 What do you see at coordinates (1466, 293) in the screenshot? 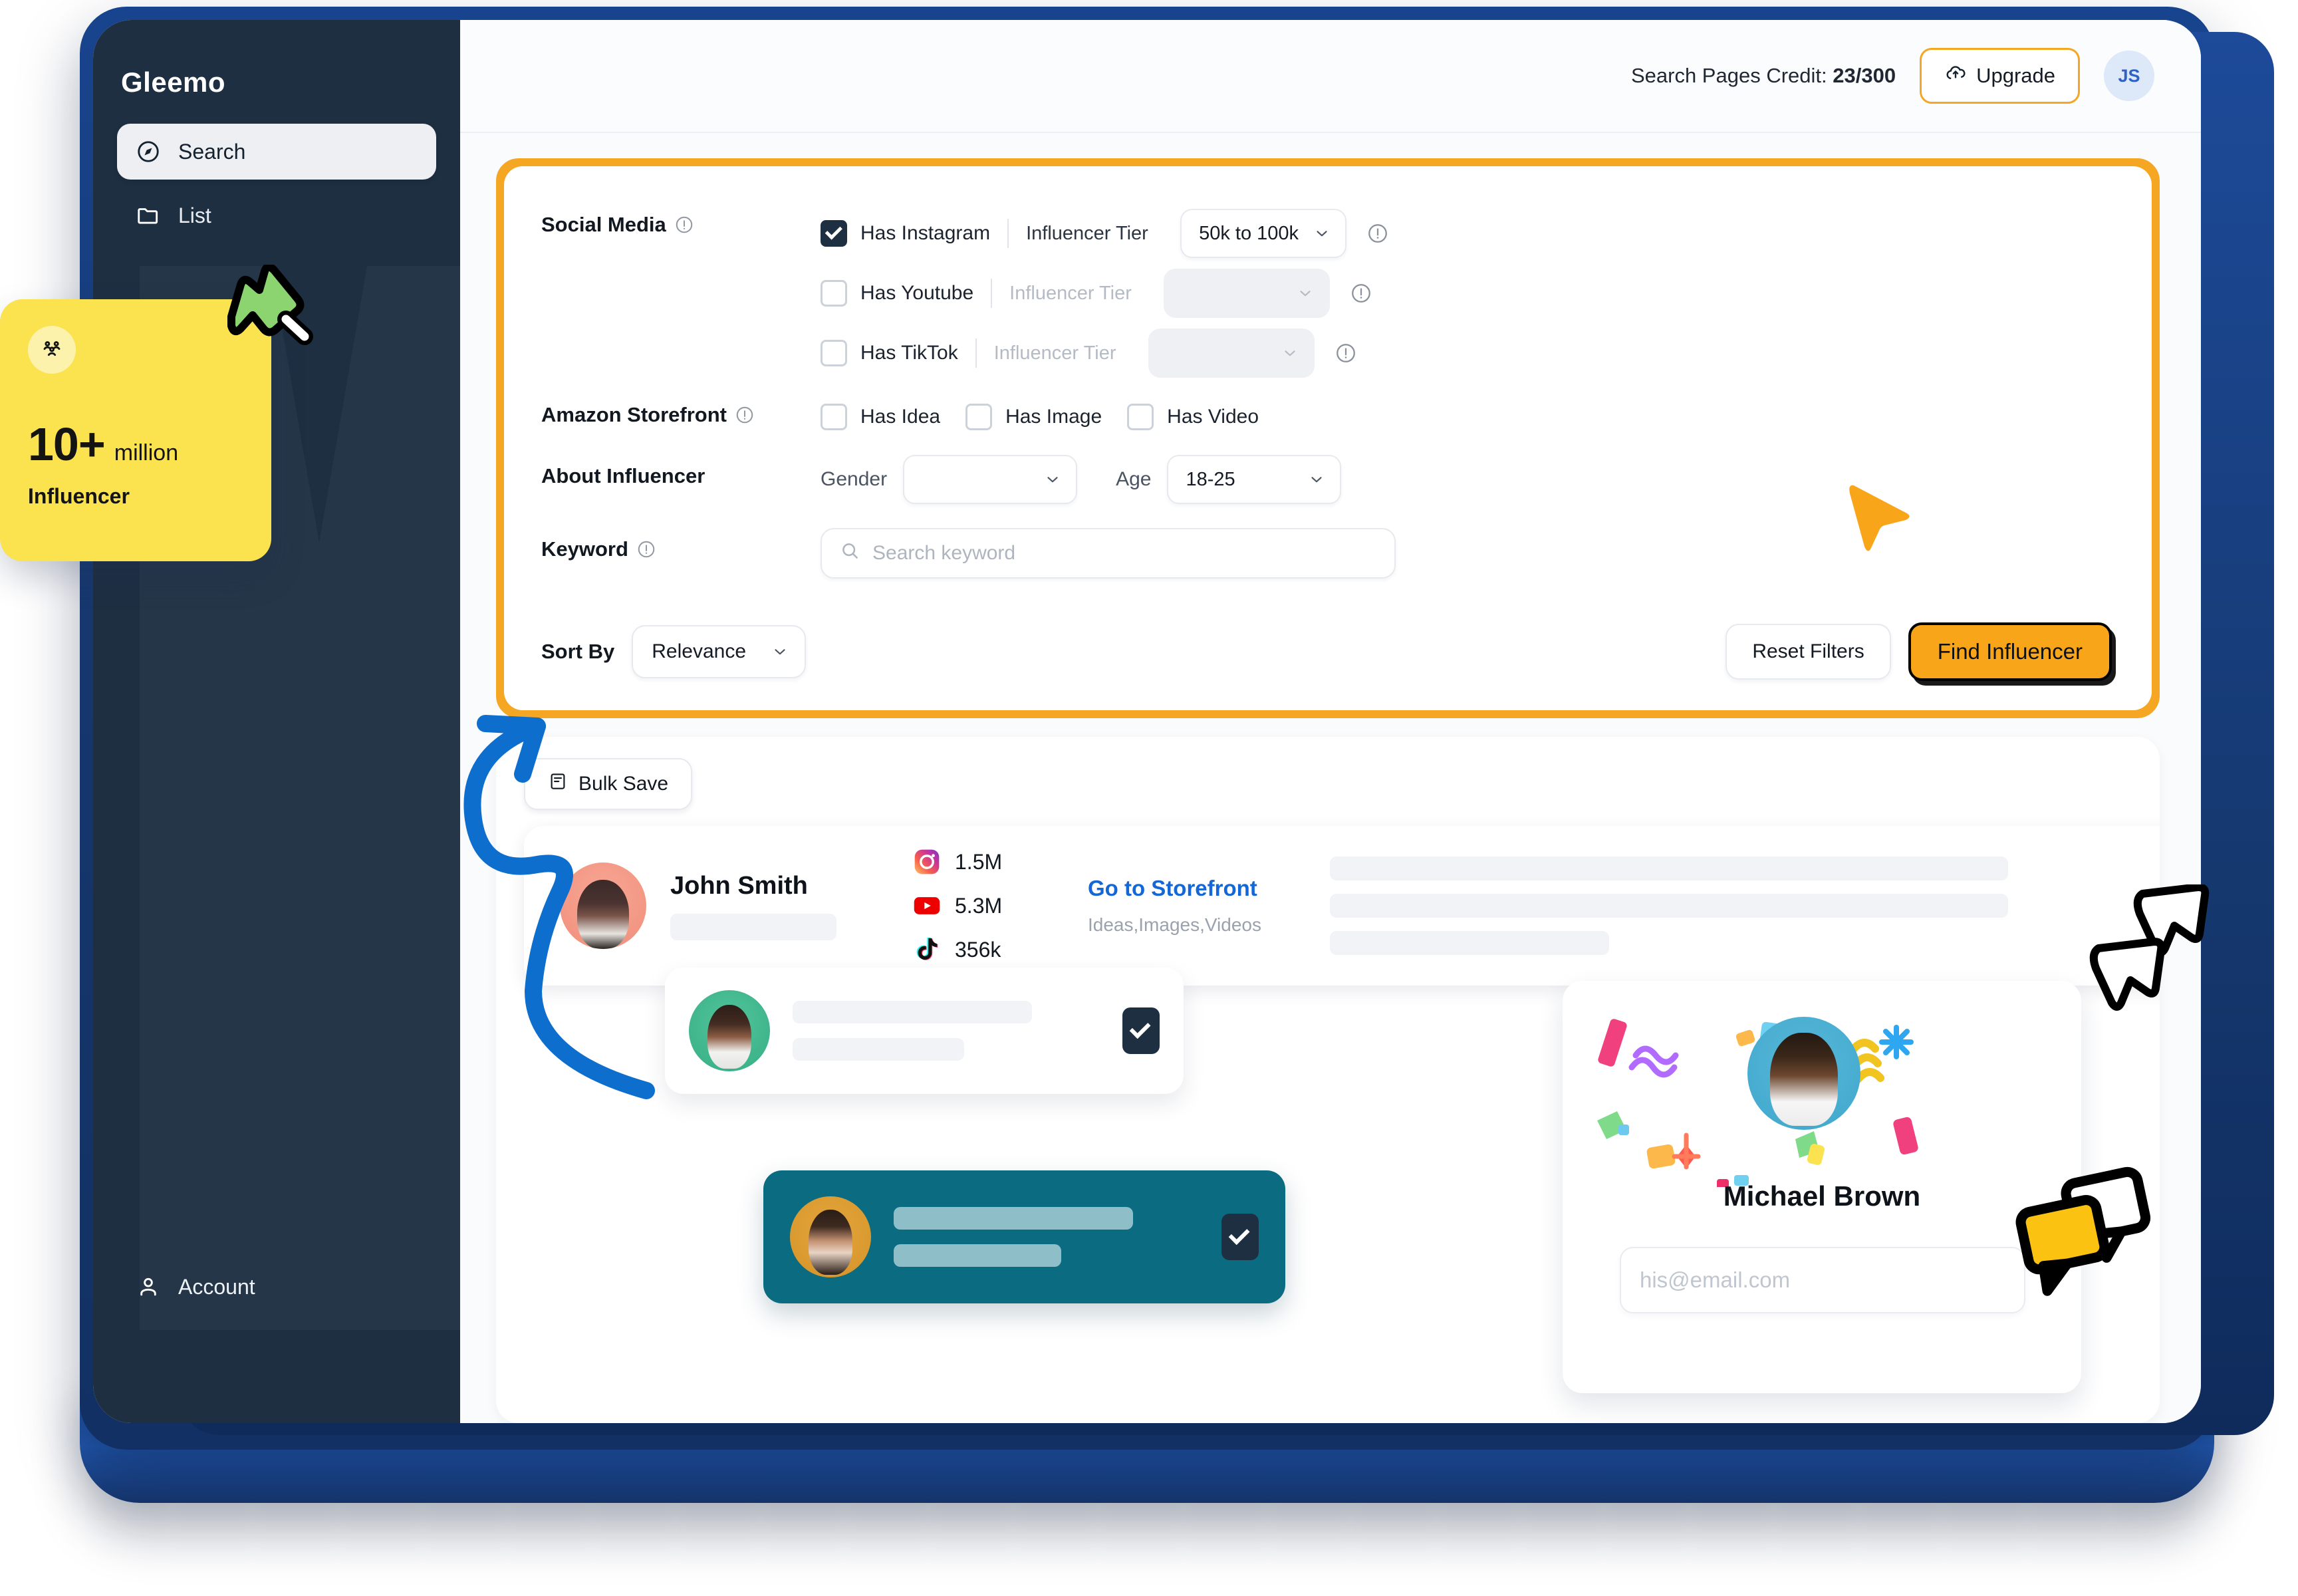
I see `social-row-youtube: Has Youtube Influencer Tier` at bounding box center [1466, 293].